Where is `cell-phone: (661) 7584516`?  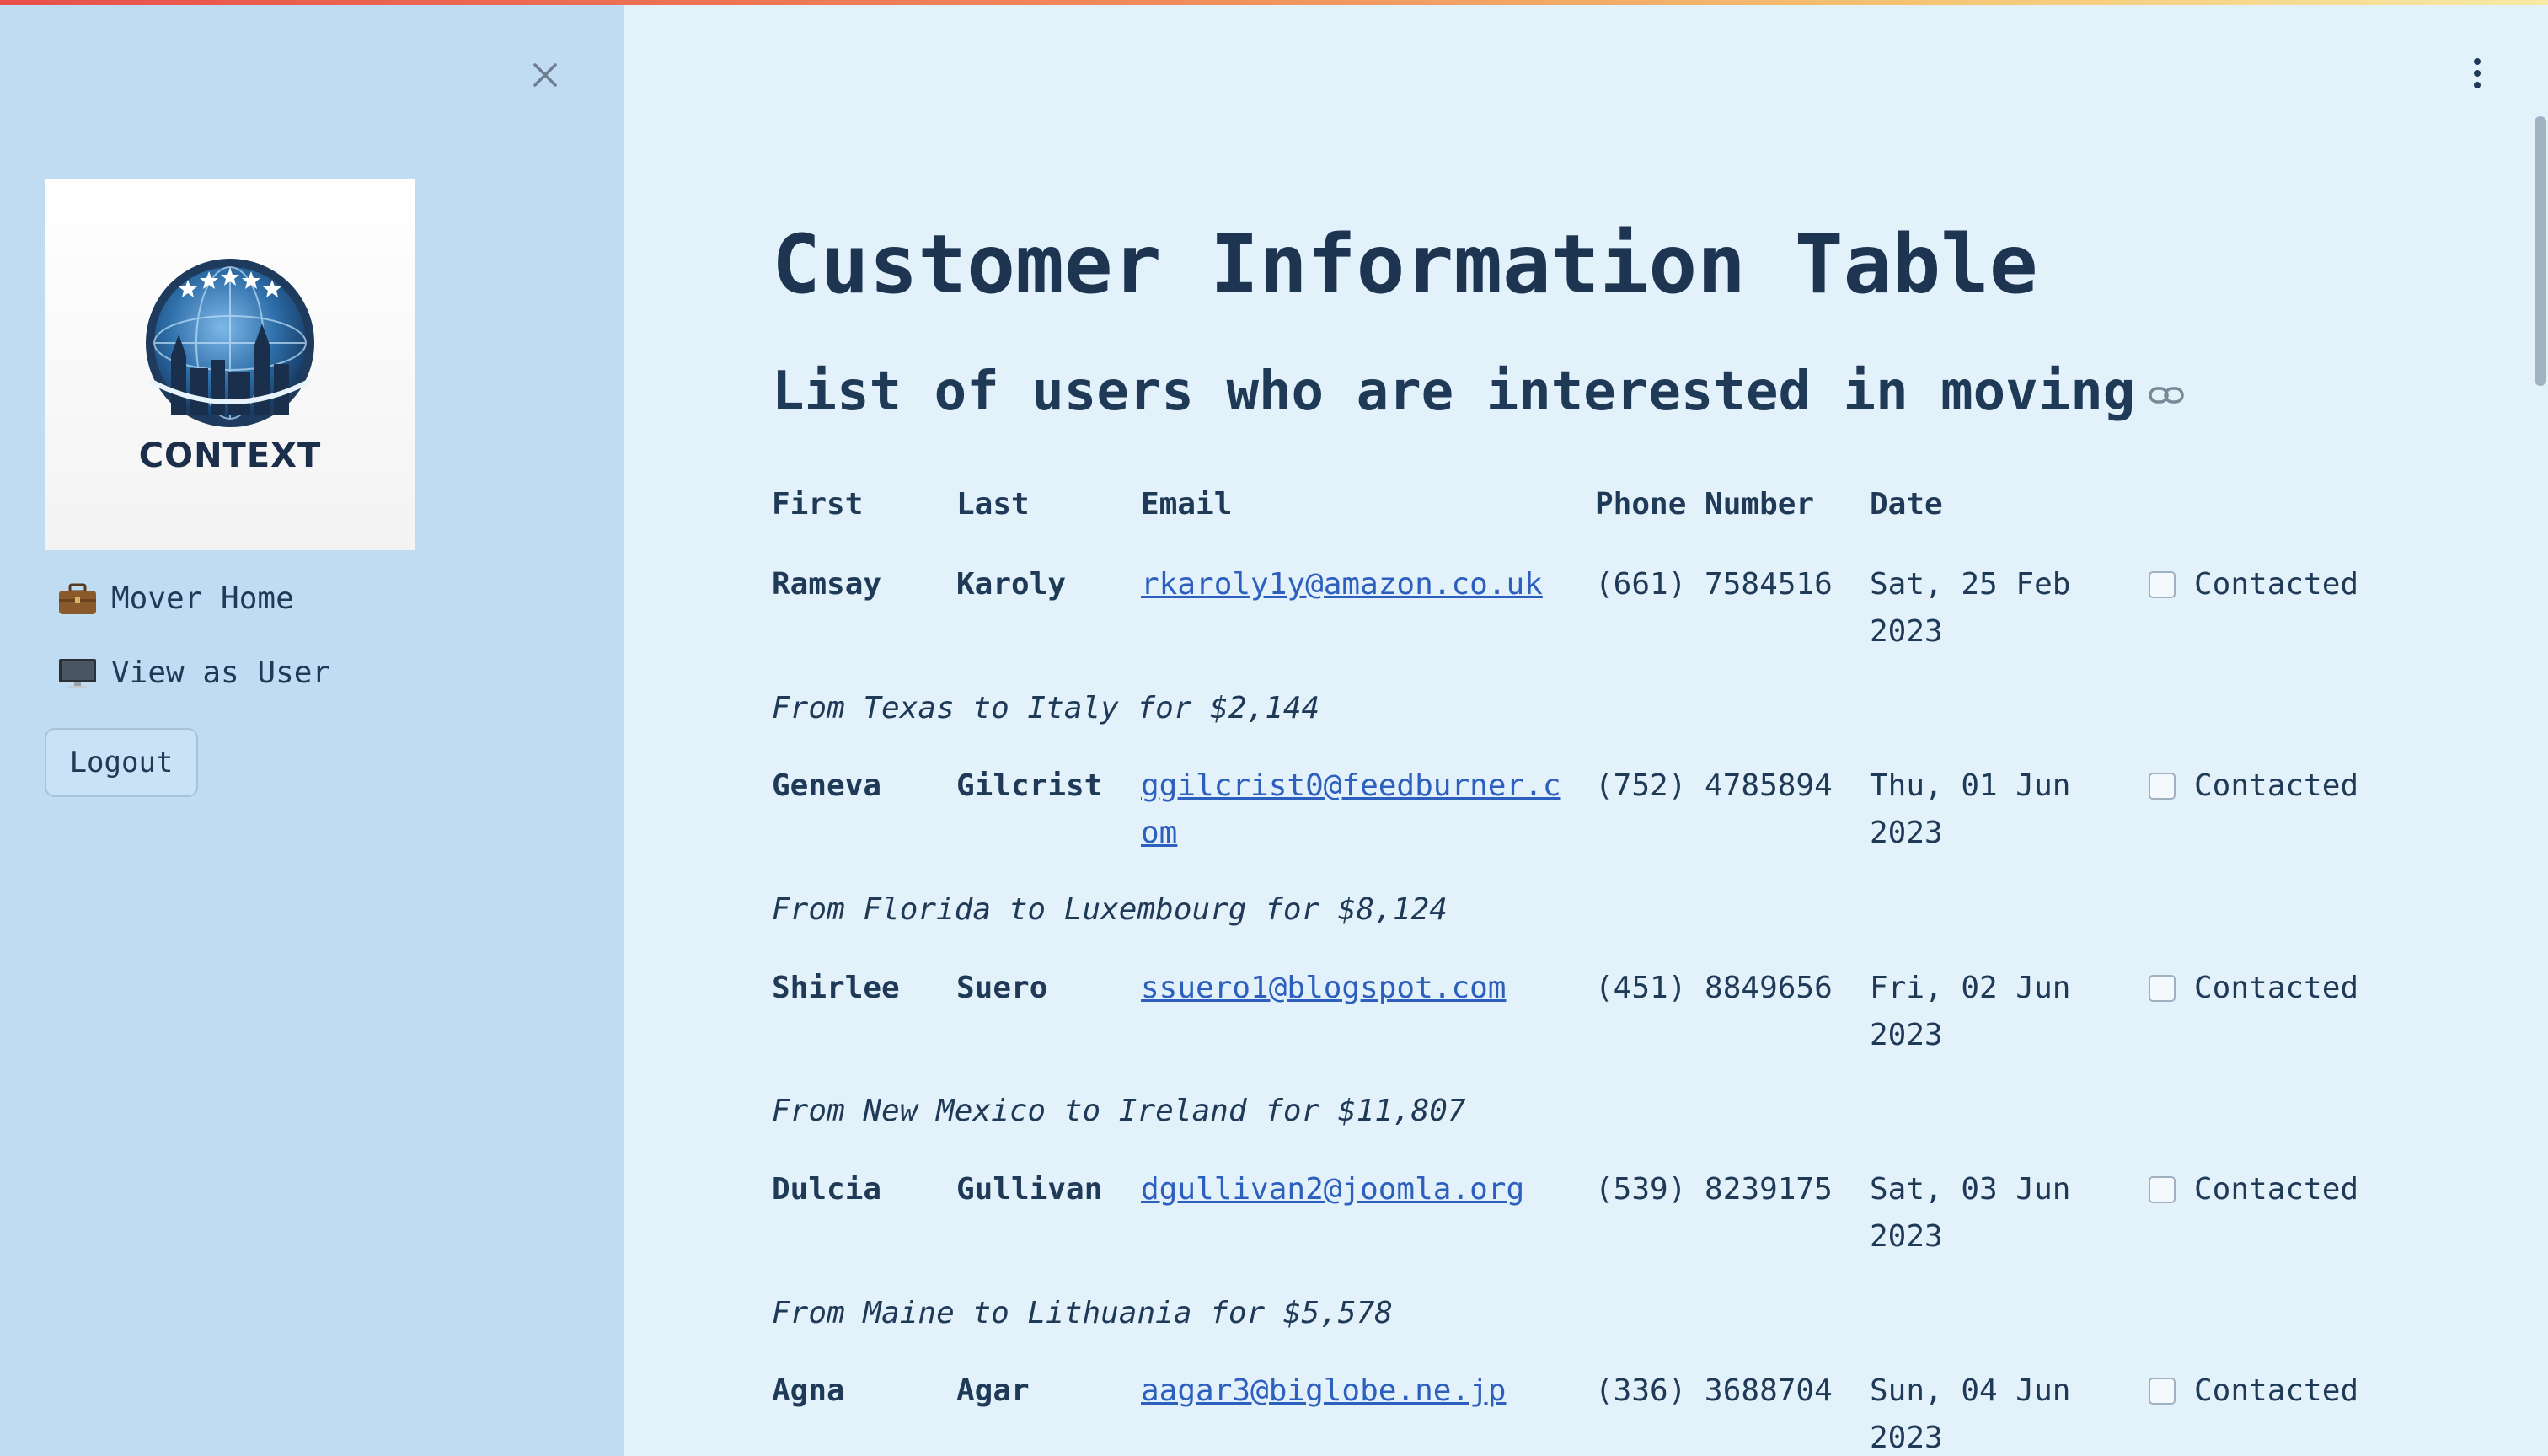 cell-phone: (661) 7584516 is located at coordinates (1714, 584).